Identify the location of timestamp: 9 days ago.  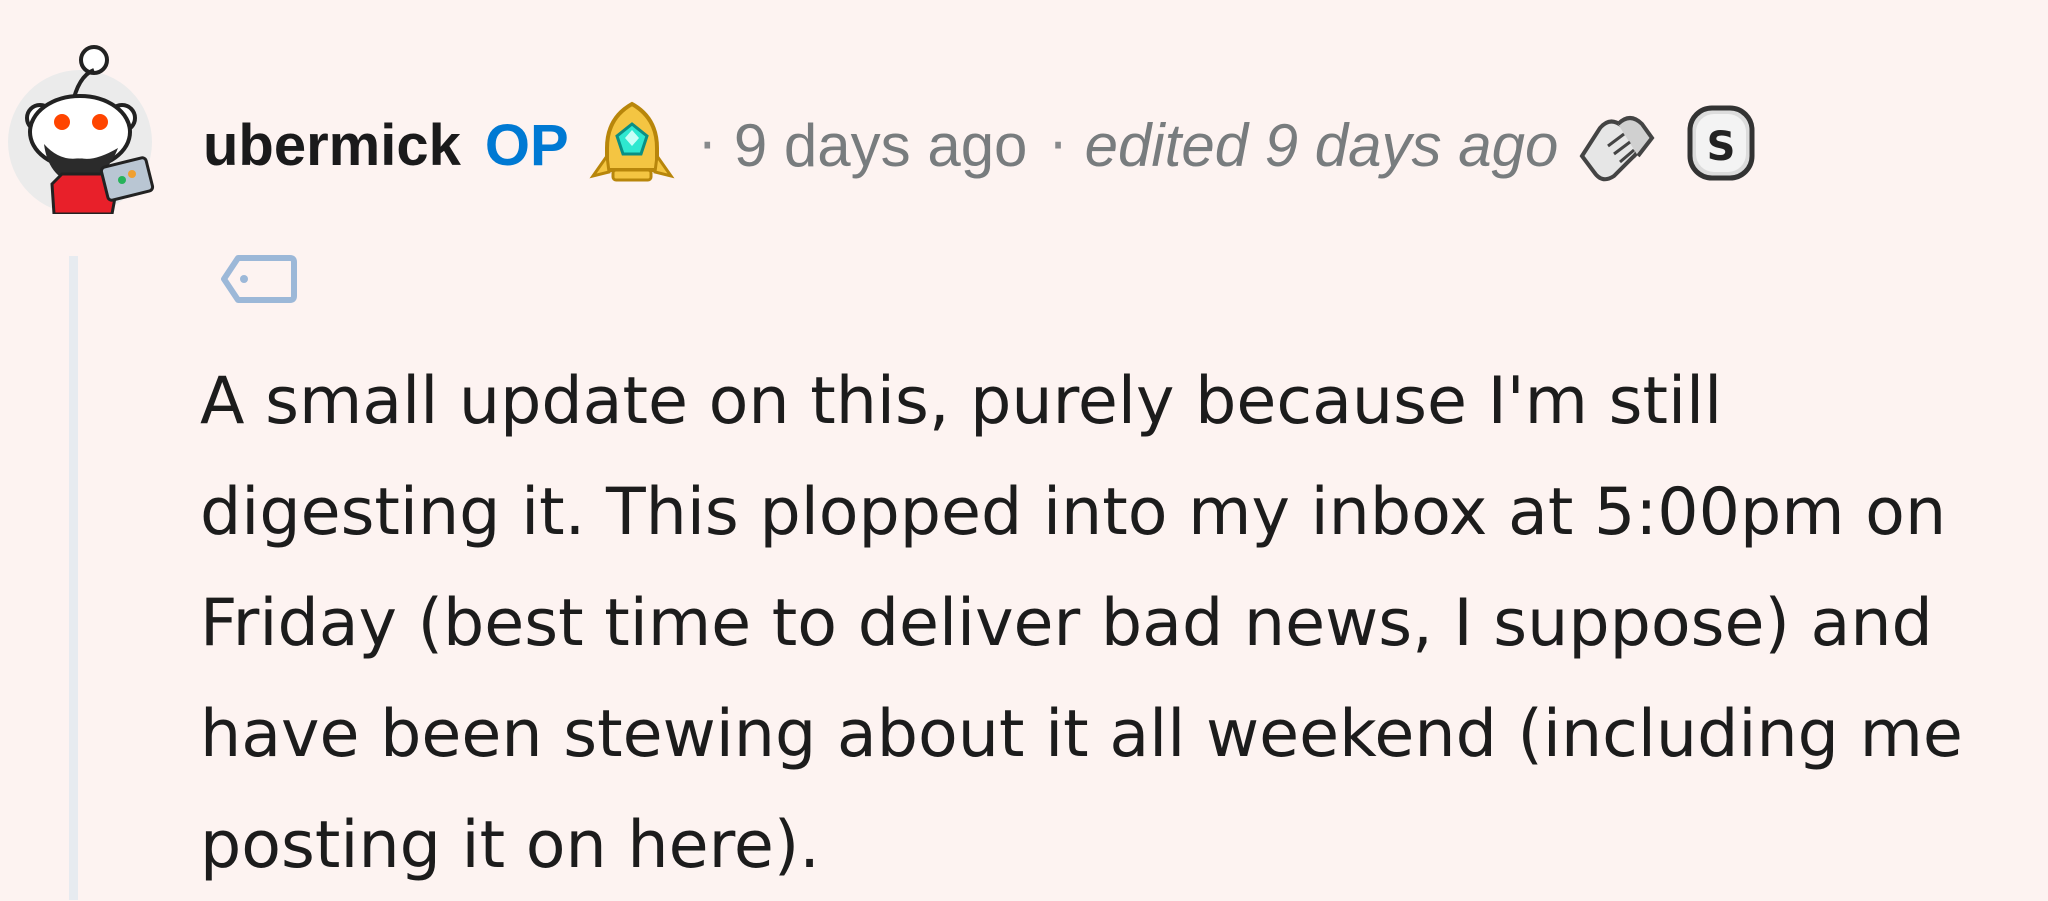
(881, 145).